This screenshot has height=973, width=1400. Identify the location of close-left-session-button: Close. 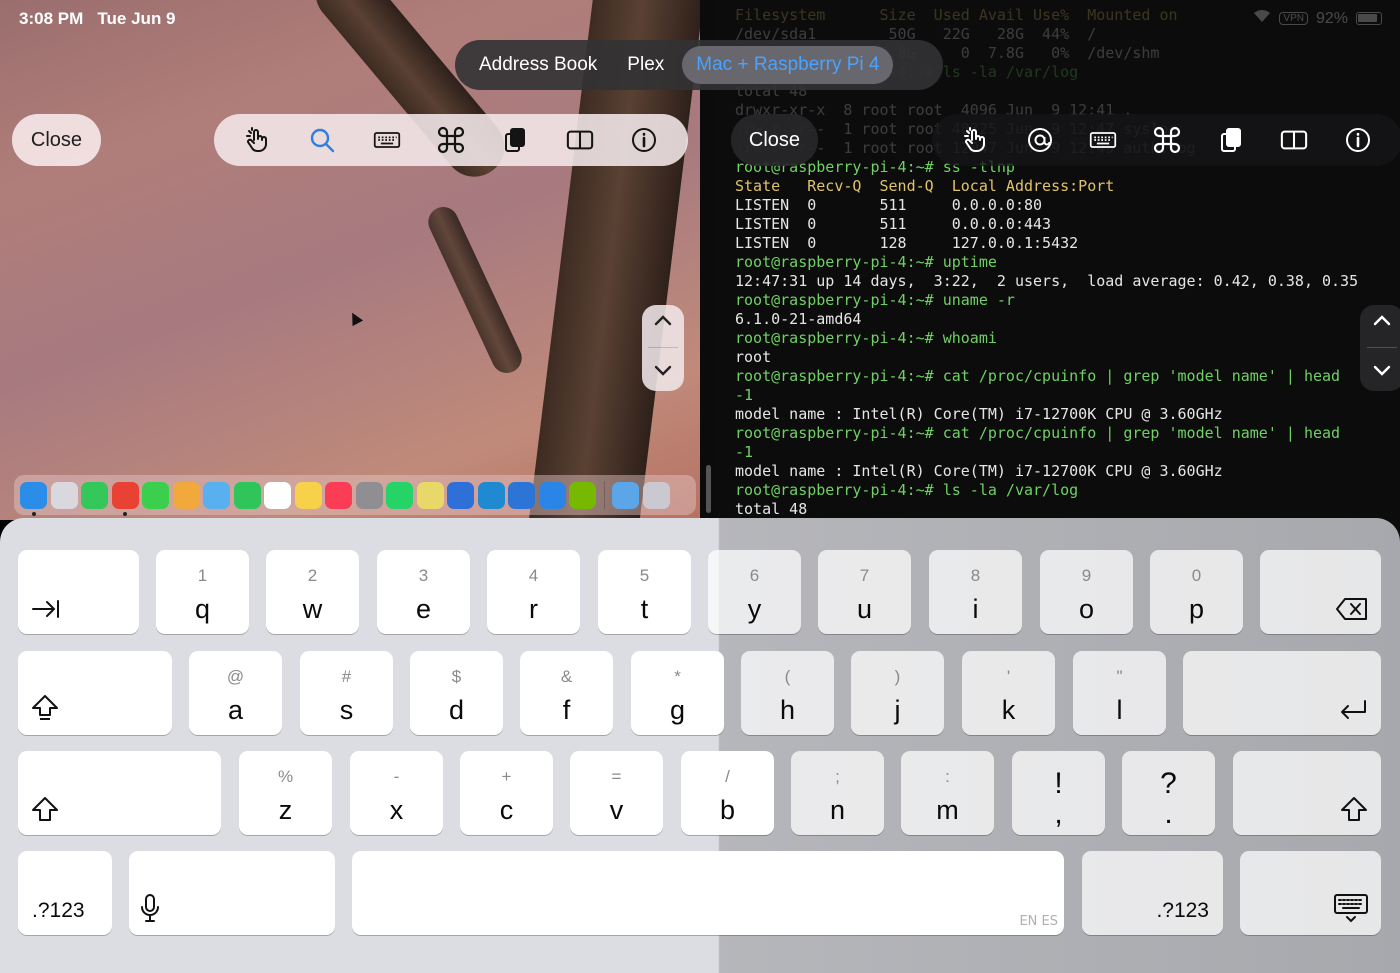
(56, 140).